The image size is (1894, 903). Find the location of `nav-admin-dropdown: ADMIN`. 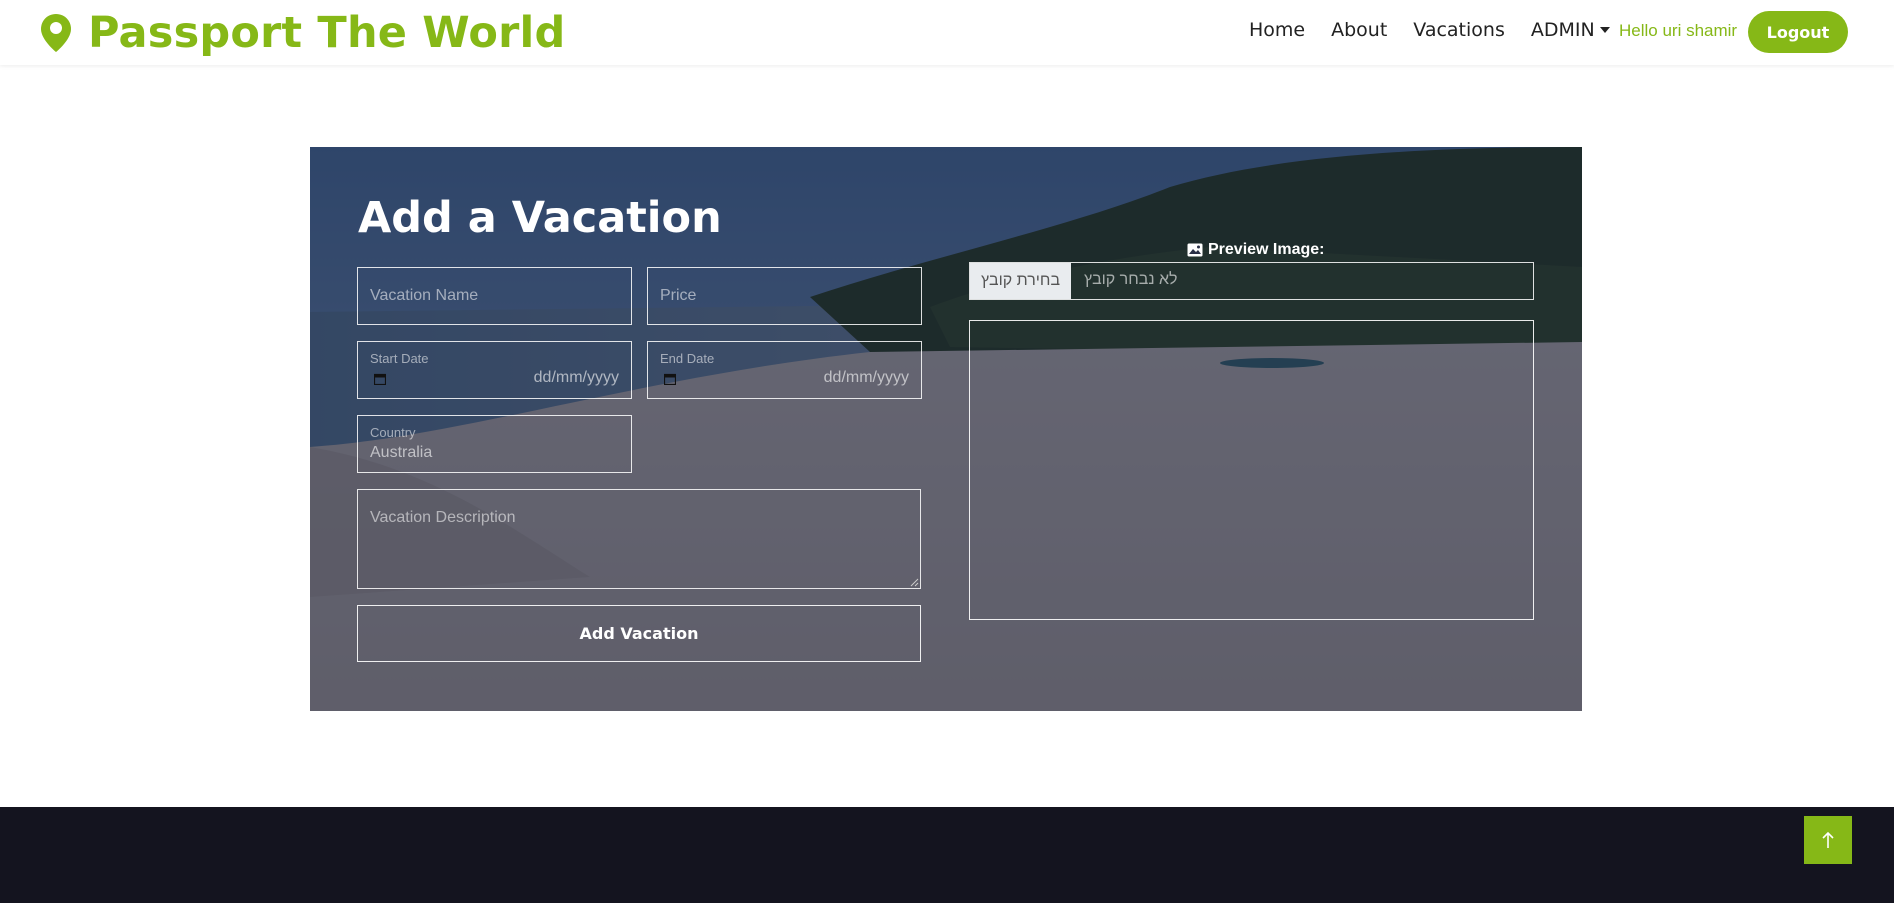

nav-admin-dropdown: ADMIN is located at coordinates (1570, 30).